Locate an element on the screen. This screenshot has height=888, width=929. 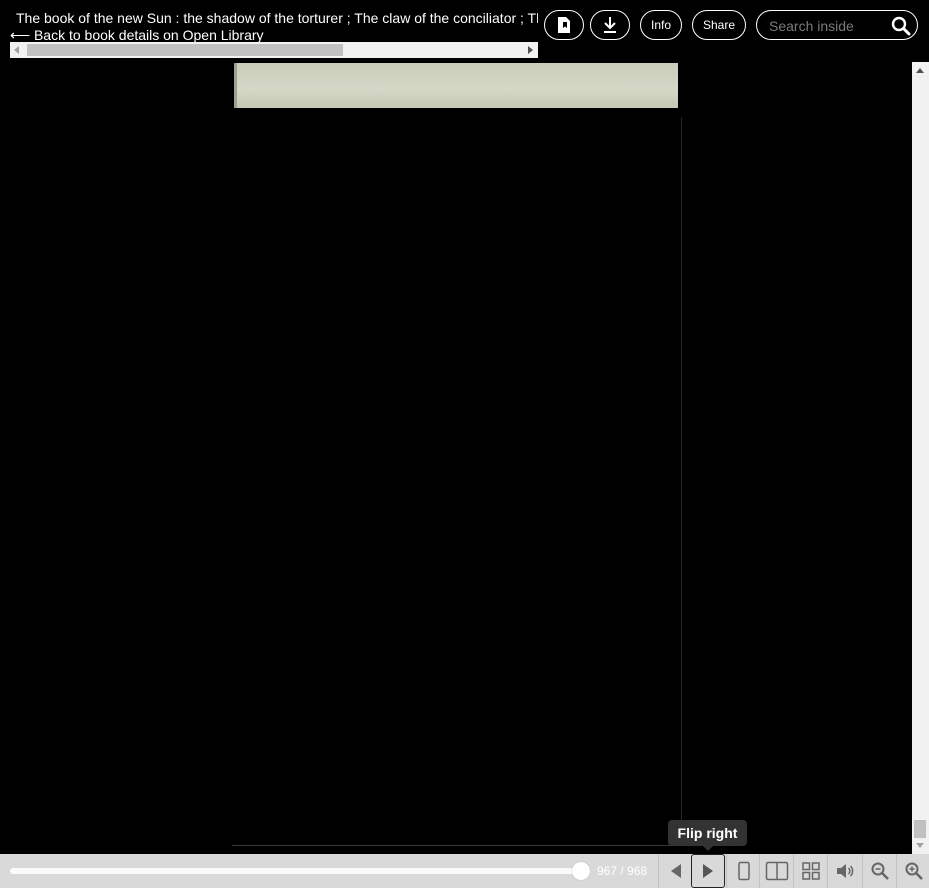
bookmark-page-icon is located at coordinates (564, 25).